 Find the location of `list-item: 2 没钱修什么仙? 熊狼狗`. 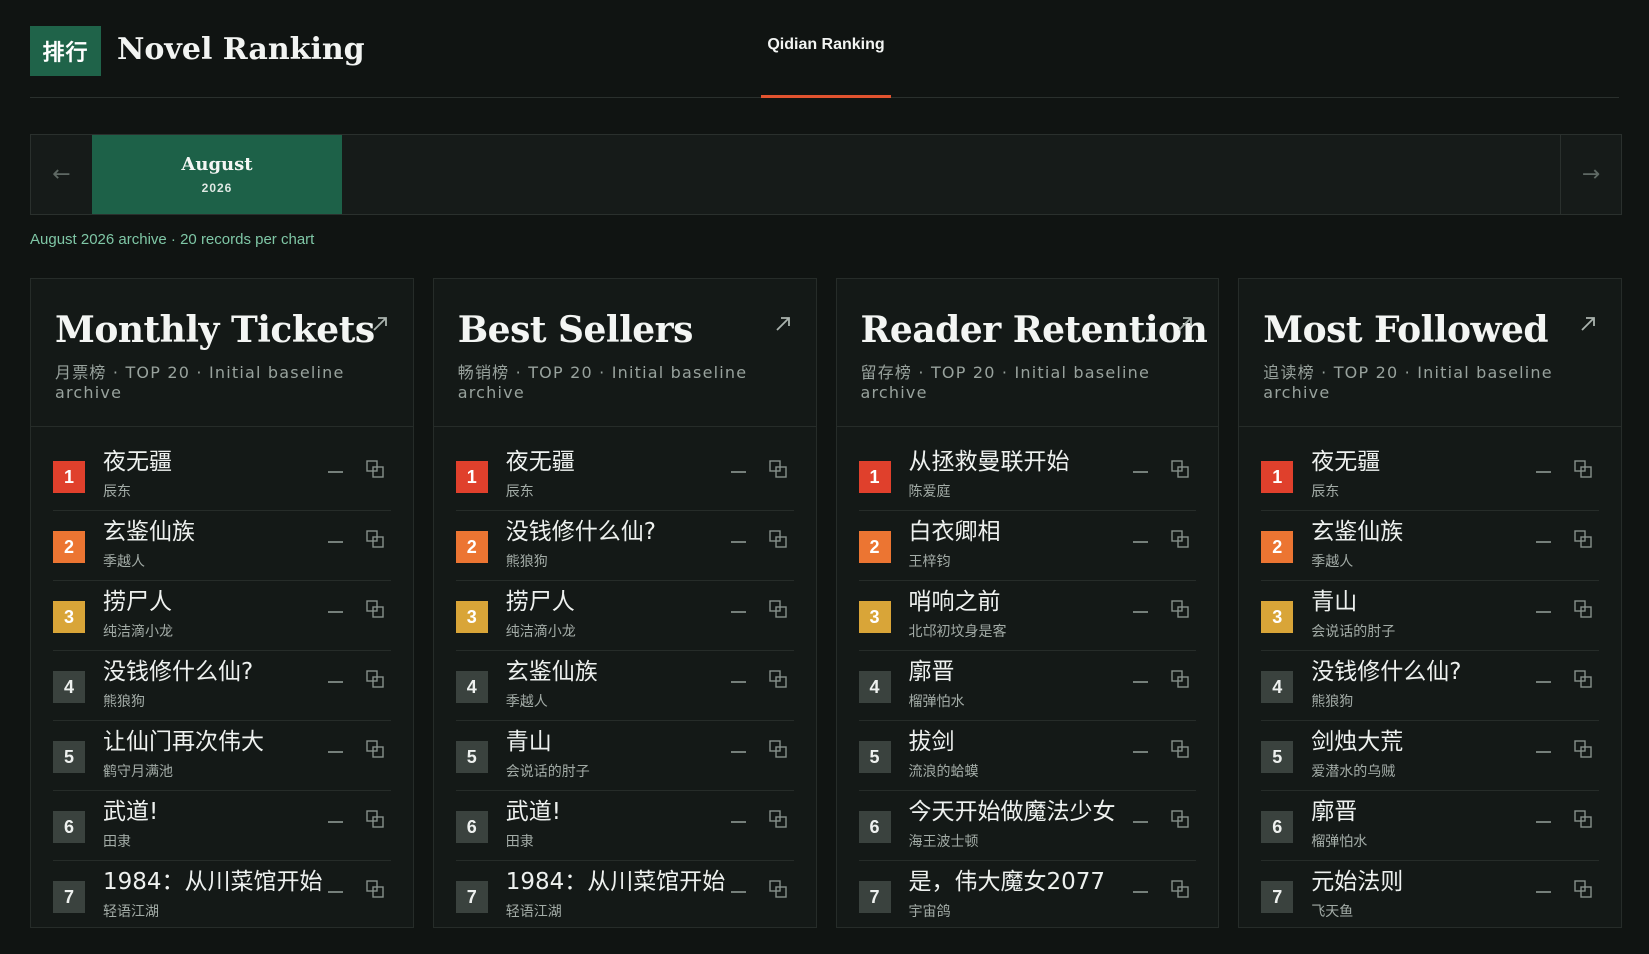

list-item: 2 没钱修什么仙? 熊狼狗 is located at coordinates (624, 546).